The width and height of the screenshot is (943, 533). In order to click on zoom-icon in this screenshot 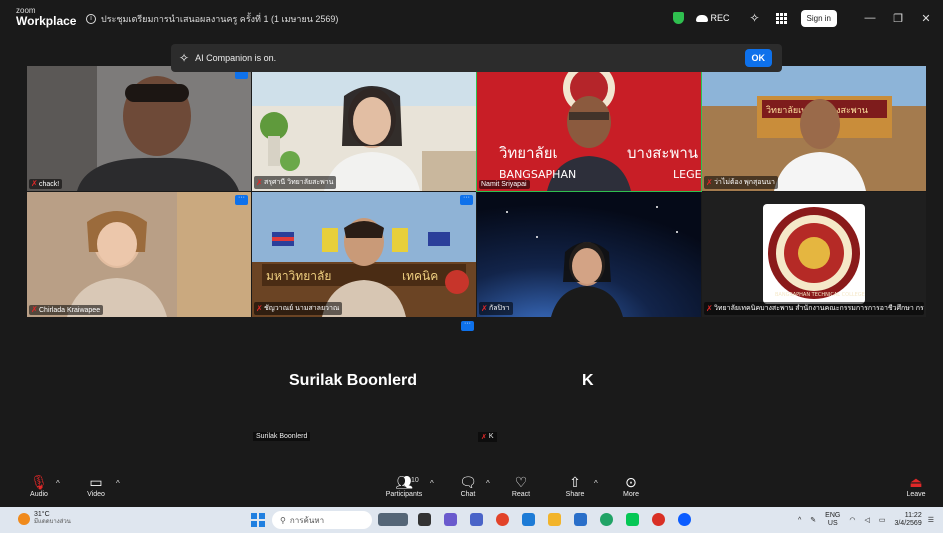, I will do `click(684, 519)`.